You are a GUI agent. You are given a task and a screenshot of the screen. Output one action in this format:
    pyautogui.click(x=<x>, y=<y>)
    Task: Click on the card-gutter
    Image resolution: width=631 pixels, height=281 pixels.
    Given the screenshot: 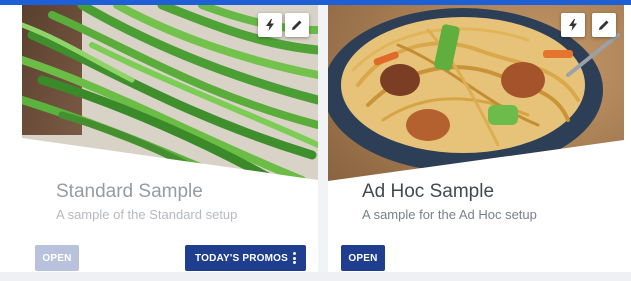 What is the action you would take?
    pyautogui.click(x=323, y=138)
    